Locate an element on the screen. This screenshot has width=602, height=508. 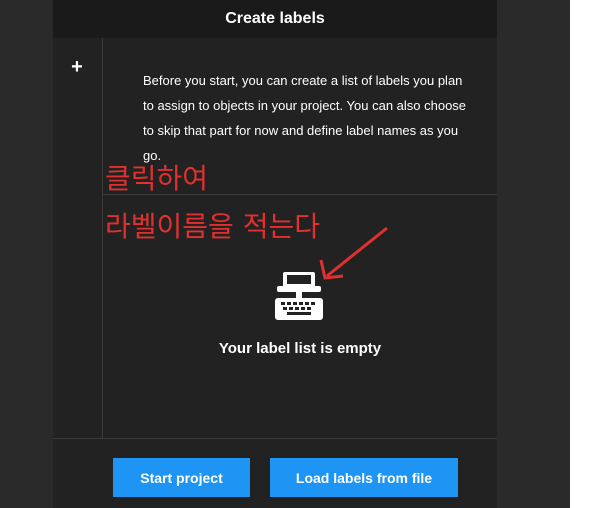
panel-header: Create labels is located at coordinates (275, 19).